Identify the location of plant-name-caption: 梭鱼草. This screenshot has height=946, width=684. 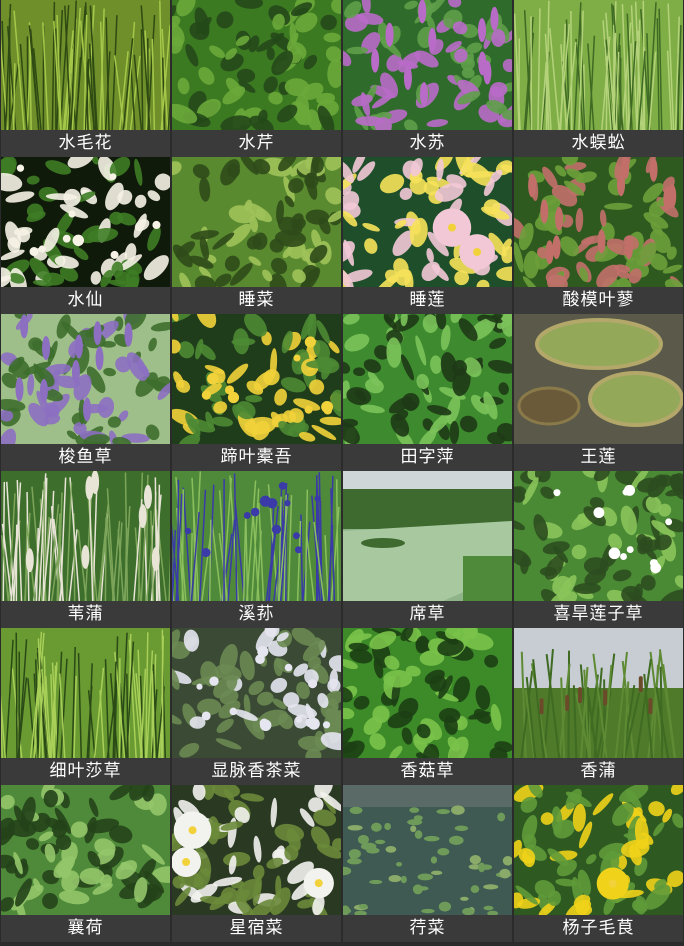
(85, 457).